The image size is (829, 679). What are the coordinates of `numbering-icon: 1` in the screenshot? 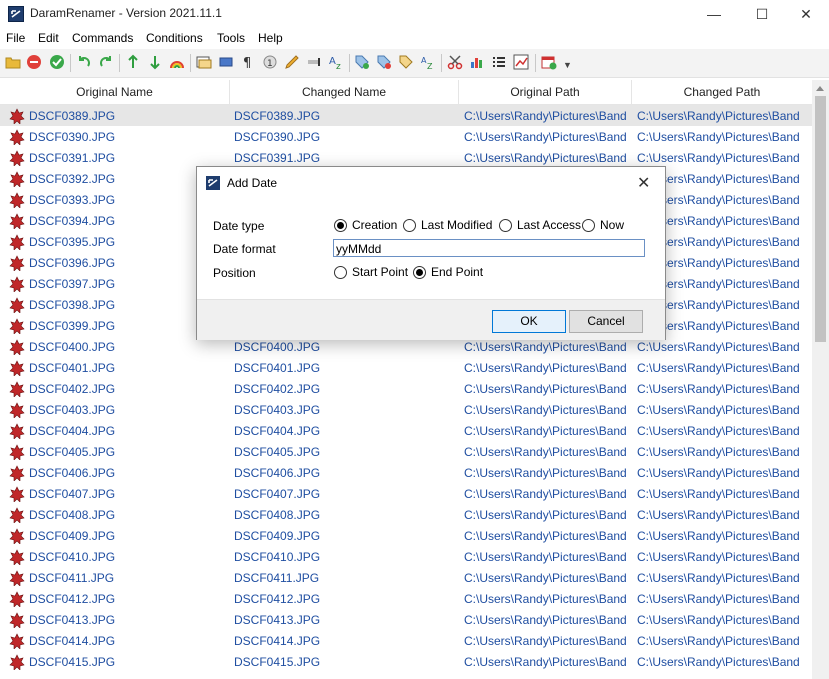 It's located at (270, 62).